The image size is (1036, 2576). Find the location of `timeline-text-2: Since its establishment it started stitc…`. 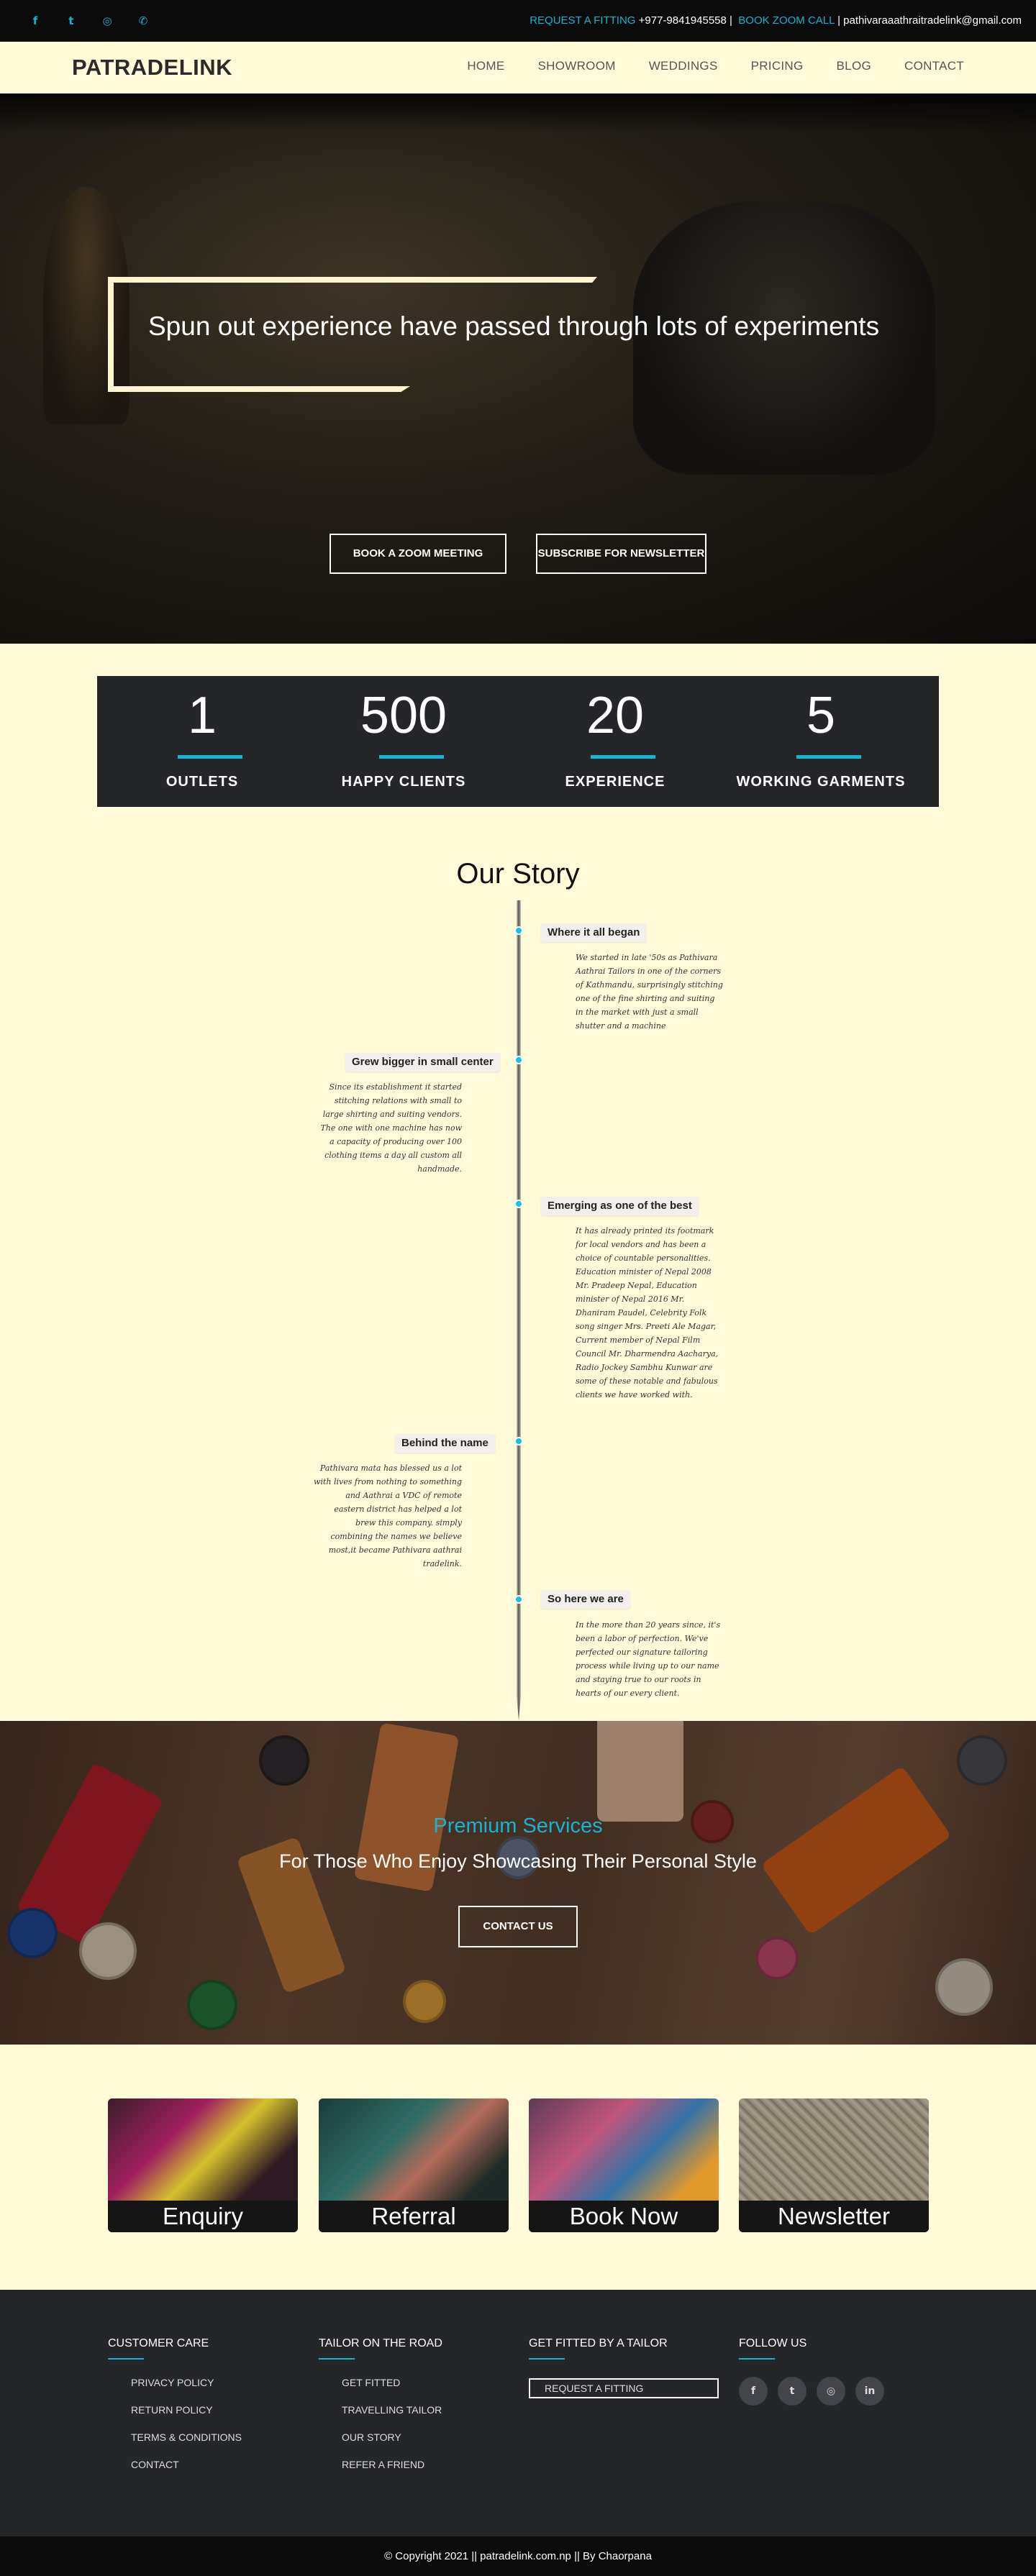

timeline-text-2: Since its establishment it started stitc… is located at coordinates (391, 1128).